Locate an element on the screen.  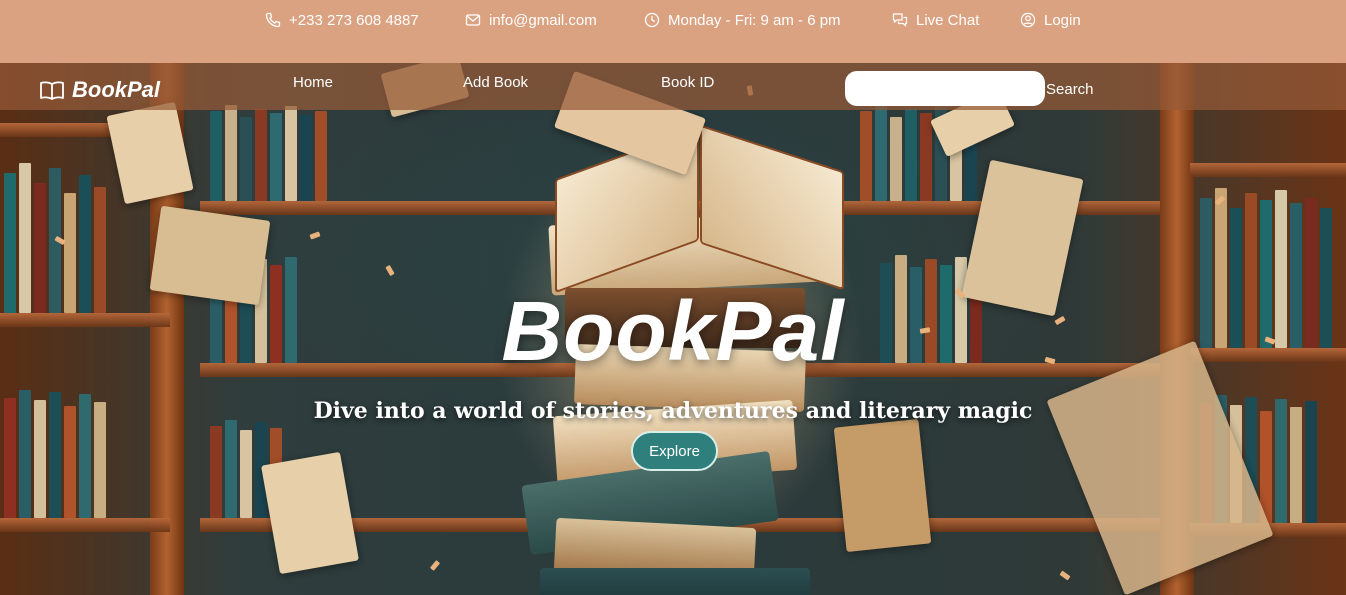
mail-icon is located at coordinates (473, 20).